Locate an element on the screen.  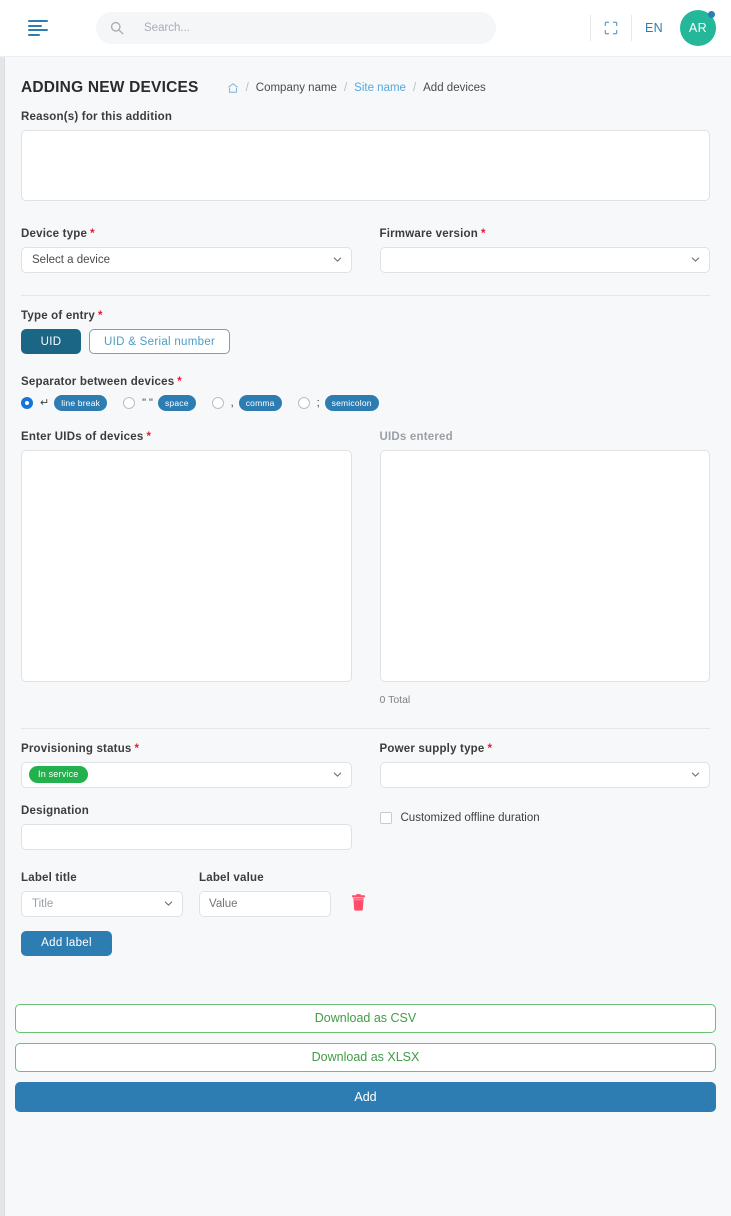
label-title-label: Label title is located at coordinates (49, 877).